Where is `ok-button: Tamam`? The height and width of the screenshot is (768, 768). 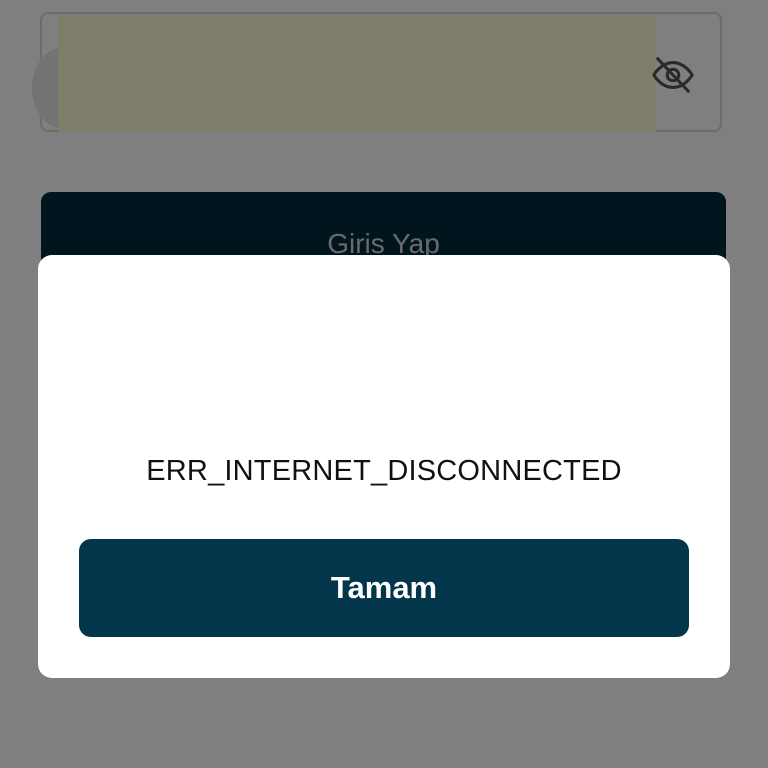
ok-button: Tamam is located at coordinates (384, 588).